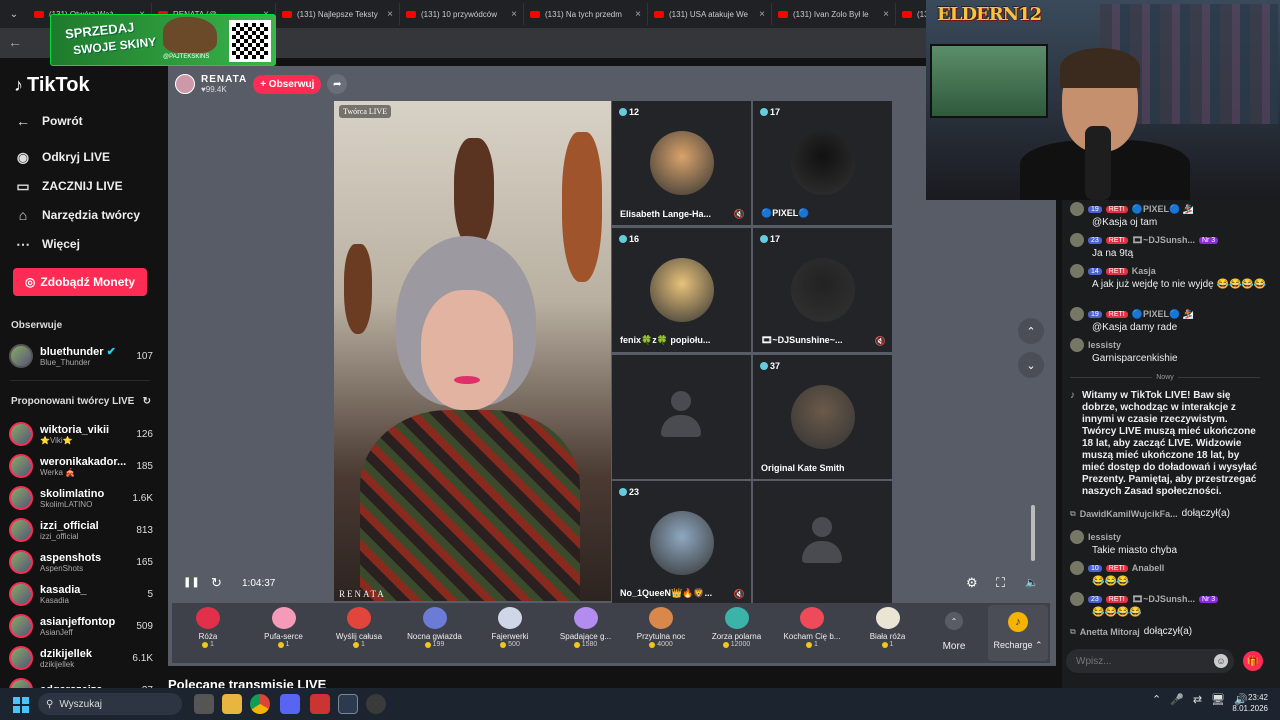 This screenshot has width=1280, height=720. I want to click on join-username: Anetta Mitoraj, so click(1110, 632).